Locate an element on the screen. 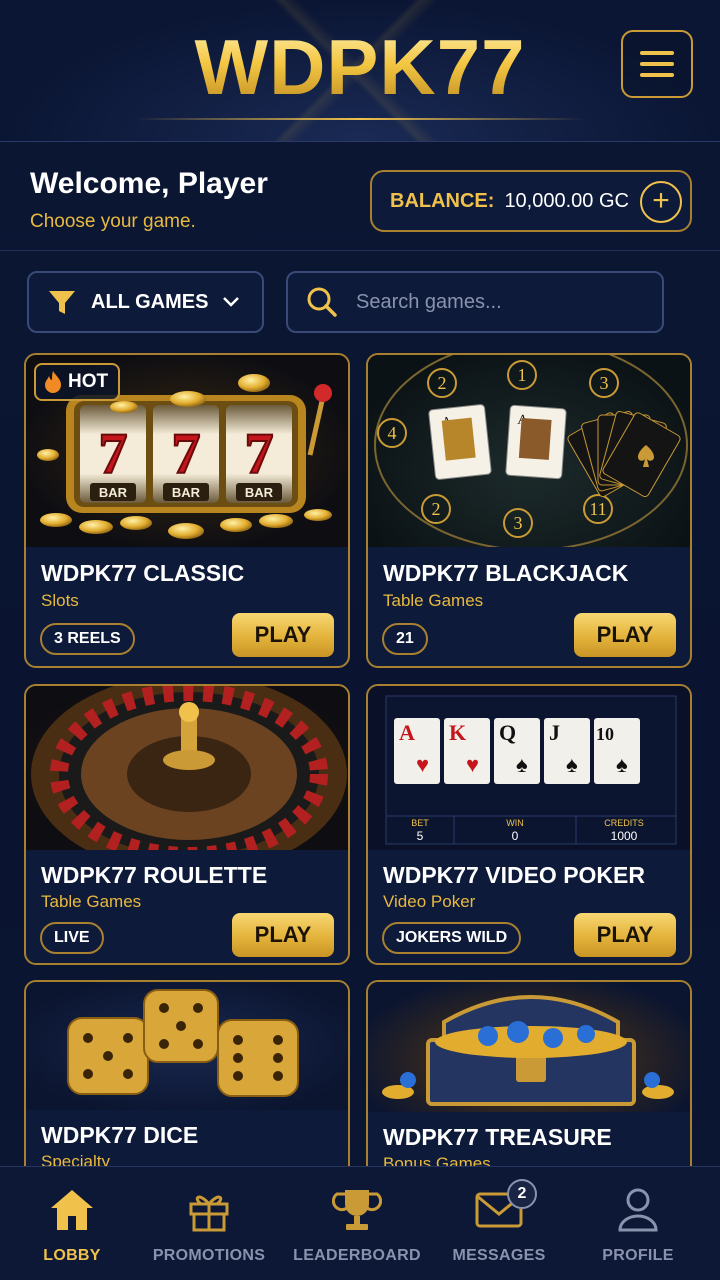 Image resolution: width=720 pixels, height=1280 pixels. blackjack-table-art: 2 1 3 4 2 3 11 A is located at coordinates (529, 451).